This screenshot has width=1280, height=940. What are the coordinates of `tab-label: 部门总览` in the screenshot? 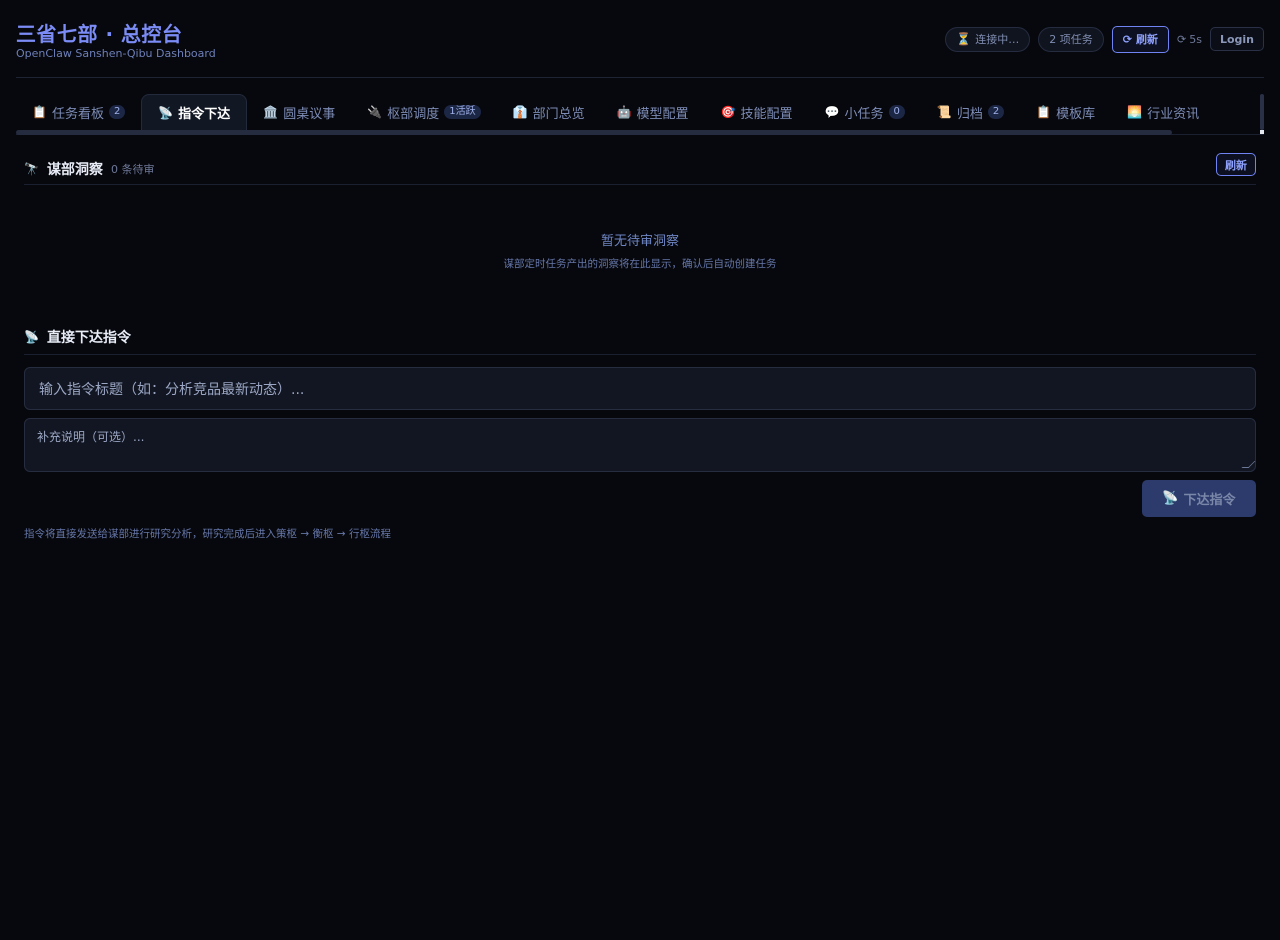 It's located at (558, 114).